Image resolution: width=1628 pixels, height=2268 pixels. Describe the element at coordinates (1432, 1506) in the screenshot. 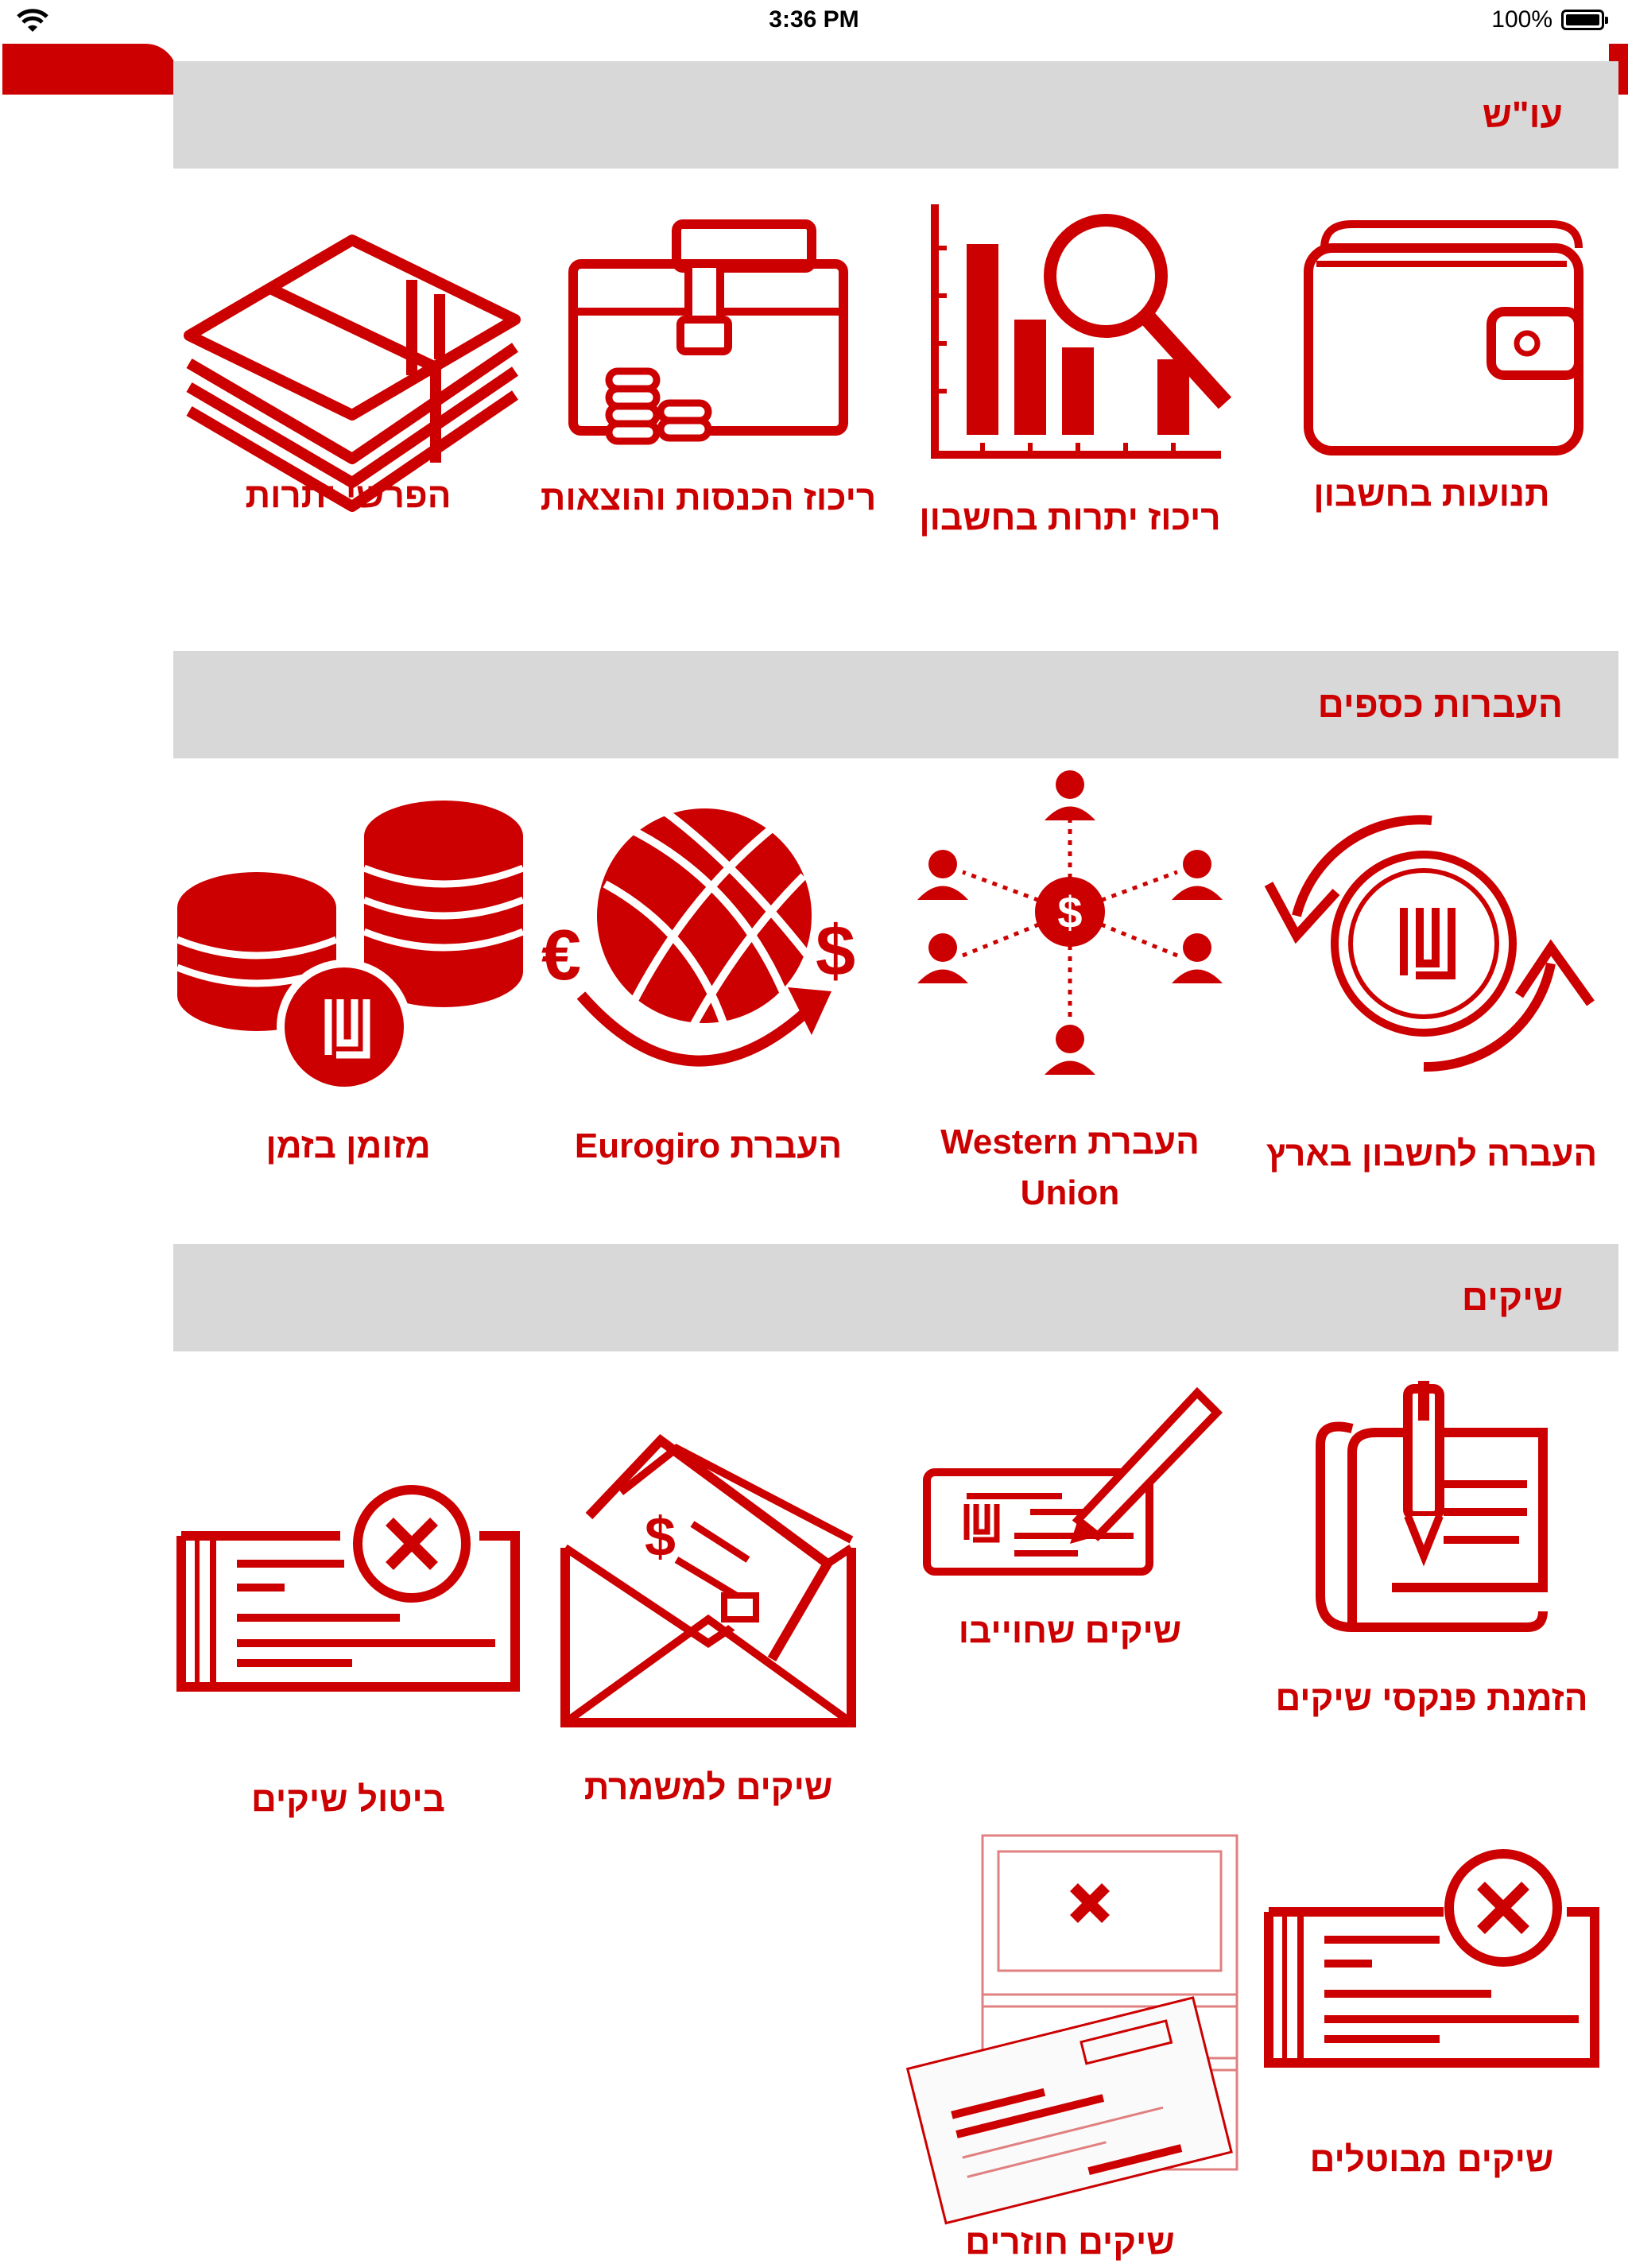

I see `checkbook-pen-icon` at that location.